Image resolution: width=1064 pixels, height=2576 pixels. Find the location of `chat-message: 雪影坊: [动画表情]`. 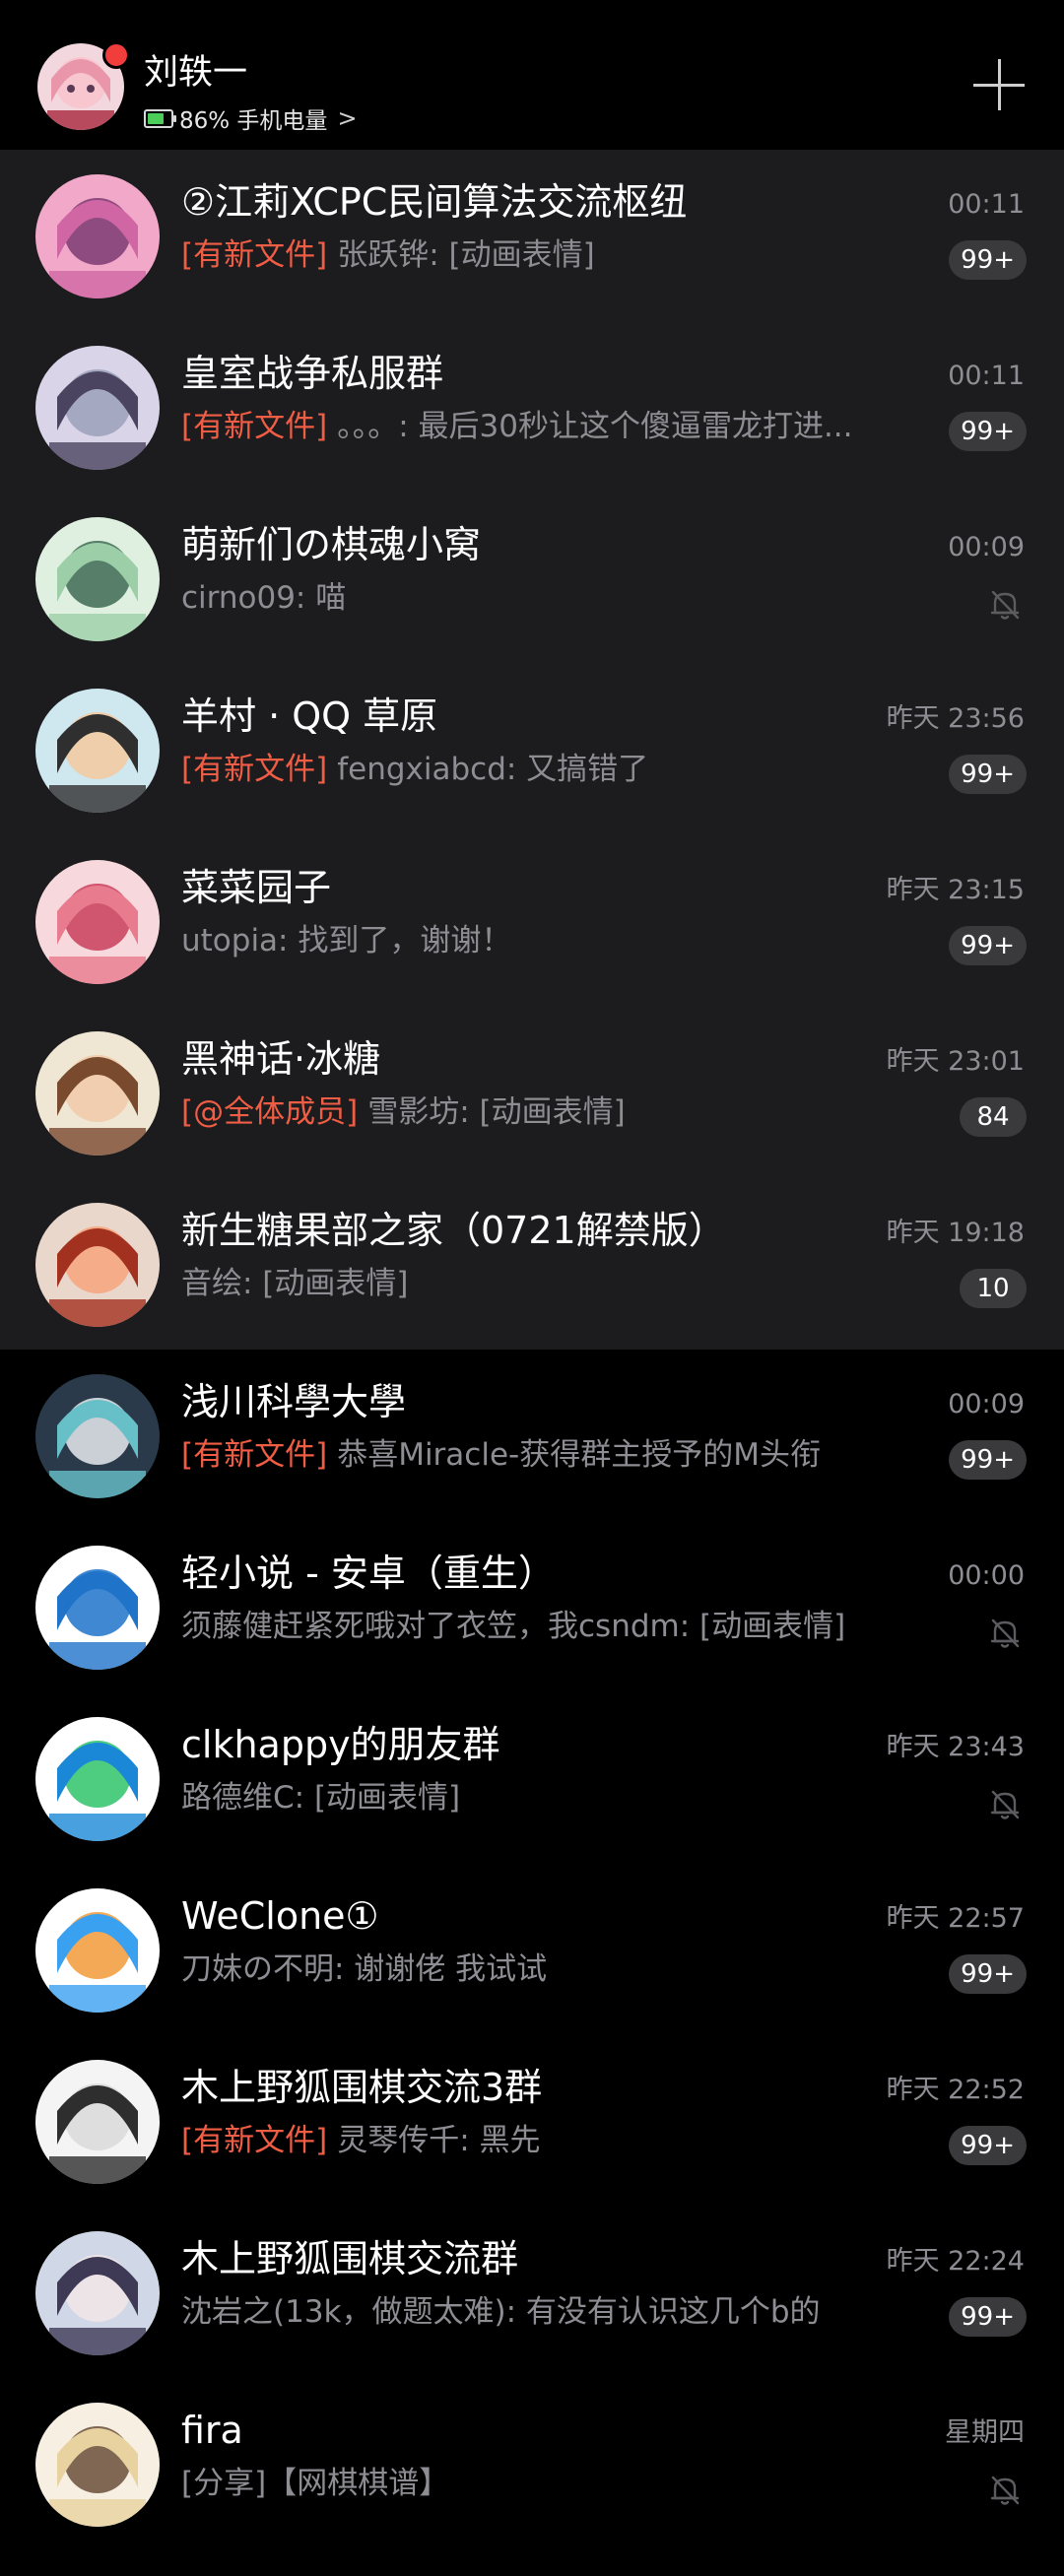

chat-message: 雪影坊: [动画表情] is located at coordinates (496, 1112).